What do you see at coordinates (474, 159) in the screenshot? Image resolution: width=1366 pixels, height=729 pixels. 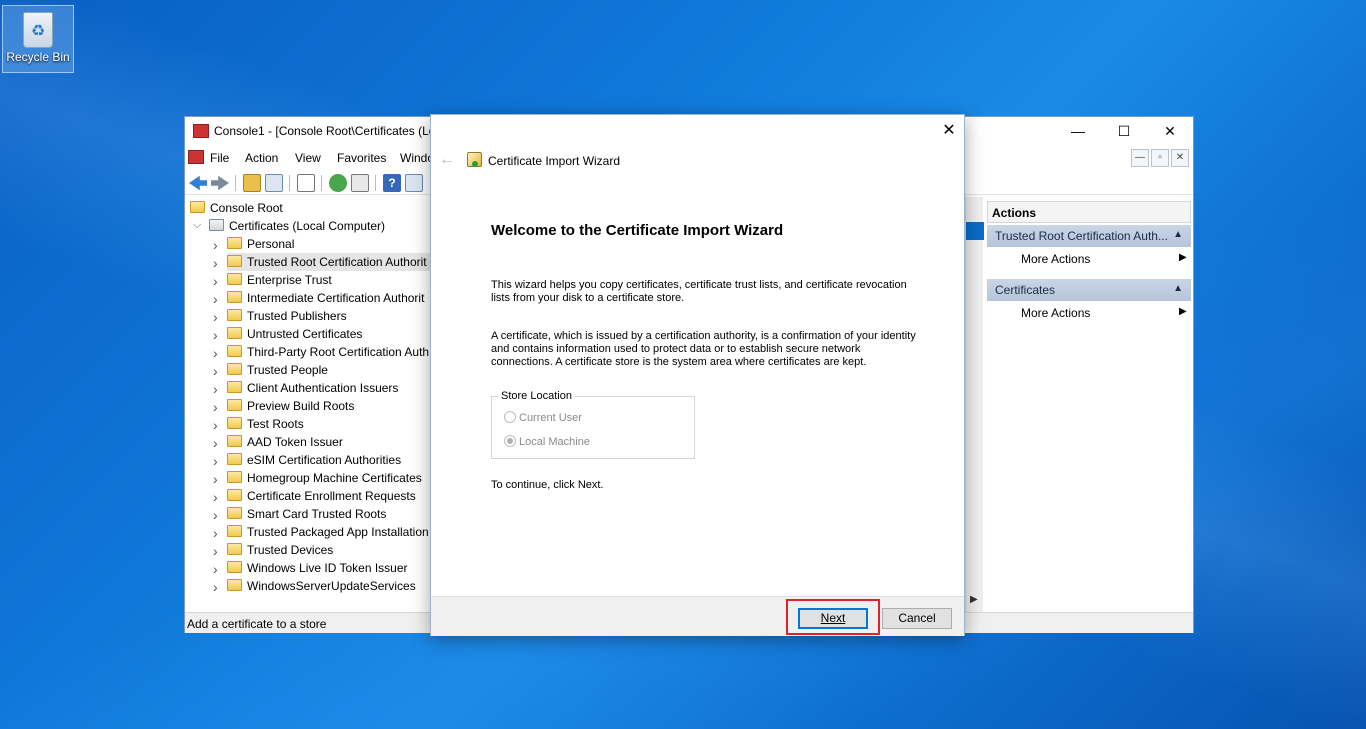 I see `certificate-wizard-icon` at bounding box center [474, 159].